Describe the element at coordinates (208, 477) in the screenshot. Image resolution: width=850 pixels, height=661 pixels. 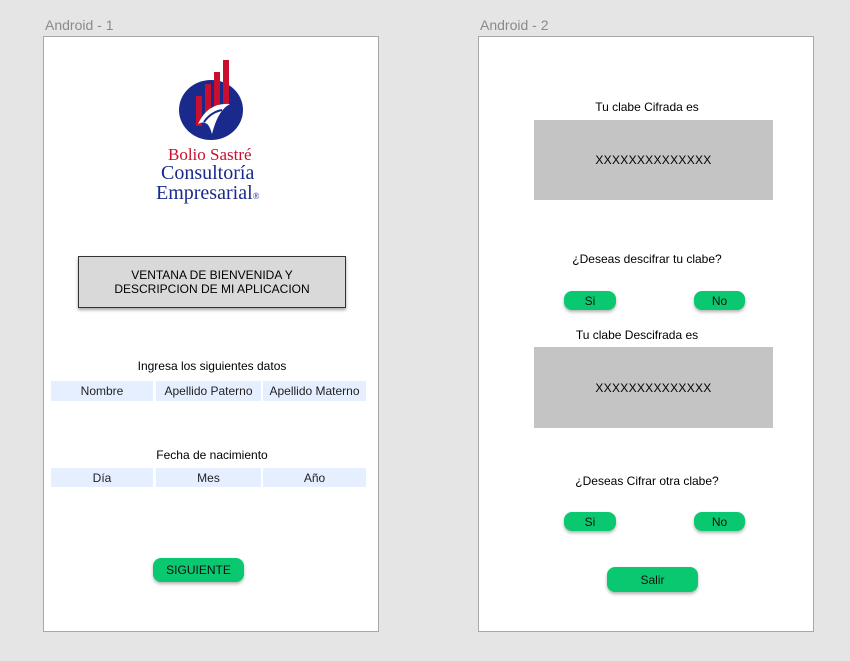
I see `mes-field: Mes` at that location.